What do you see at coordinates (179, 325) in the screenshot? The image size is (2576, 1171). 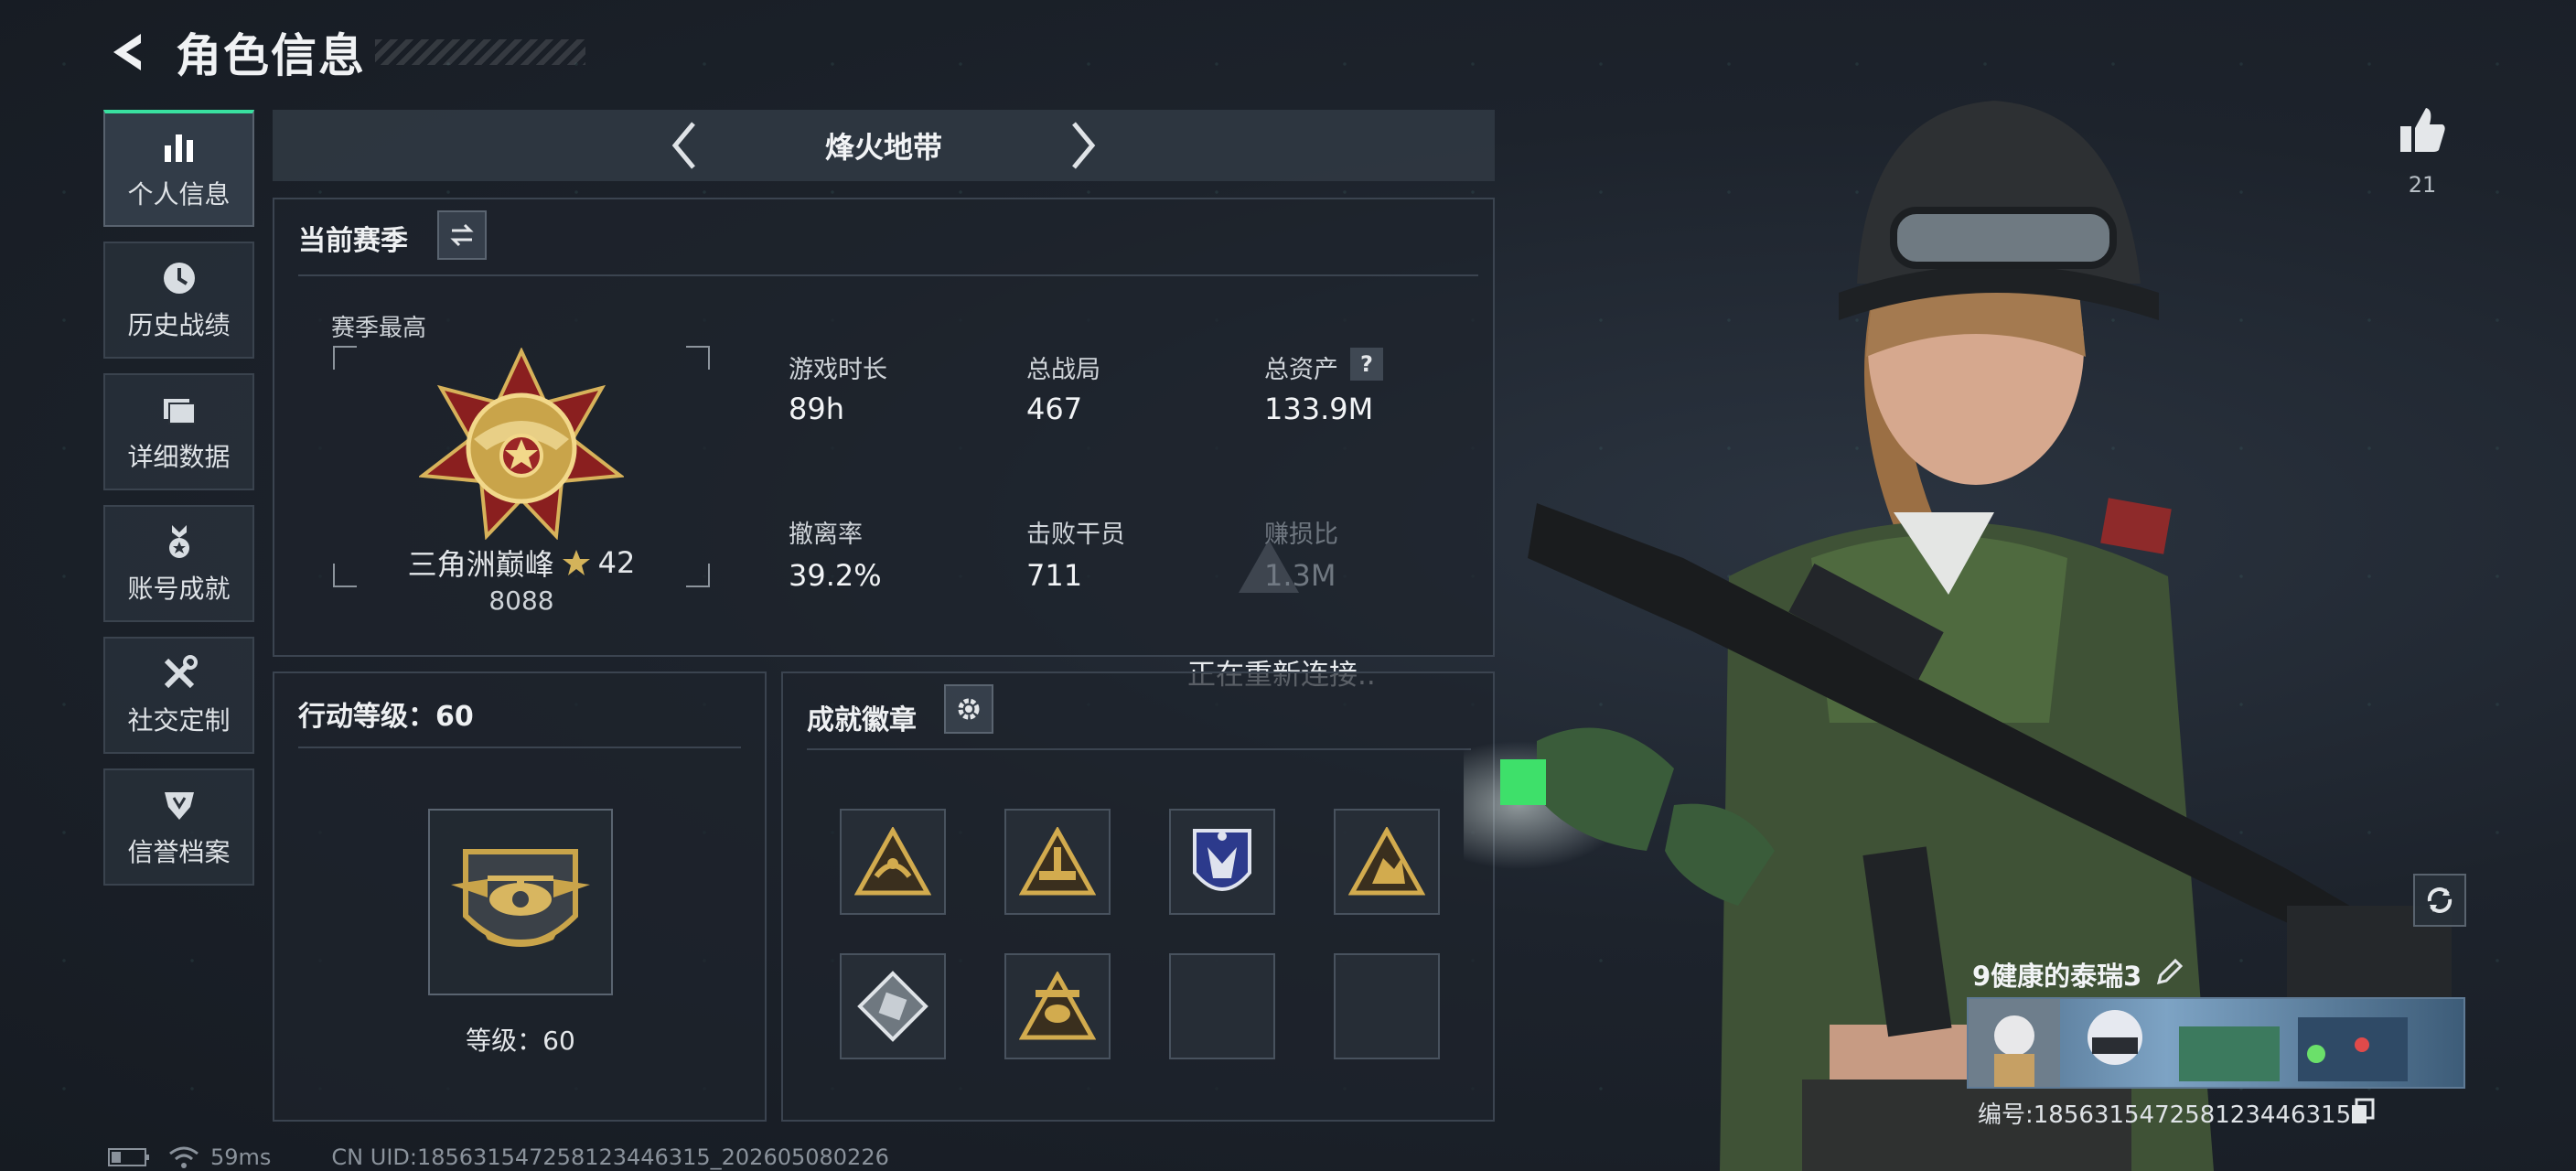 I see `sidebar-item-label: 历史战绩` at bounding box center [179, 325].